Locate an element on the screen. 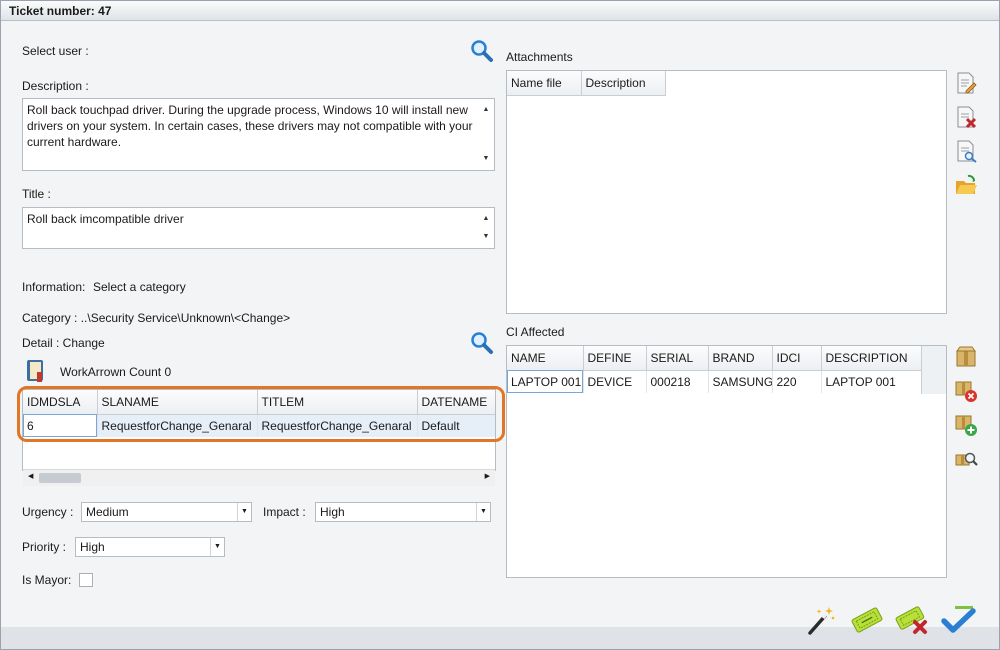  sla-header-row: IDMDSLA SLANAME TITLEM DATENAME is located at coordinates (259, 402).